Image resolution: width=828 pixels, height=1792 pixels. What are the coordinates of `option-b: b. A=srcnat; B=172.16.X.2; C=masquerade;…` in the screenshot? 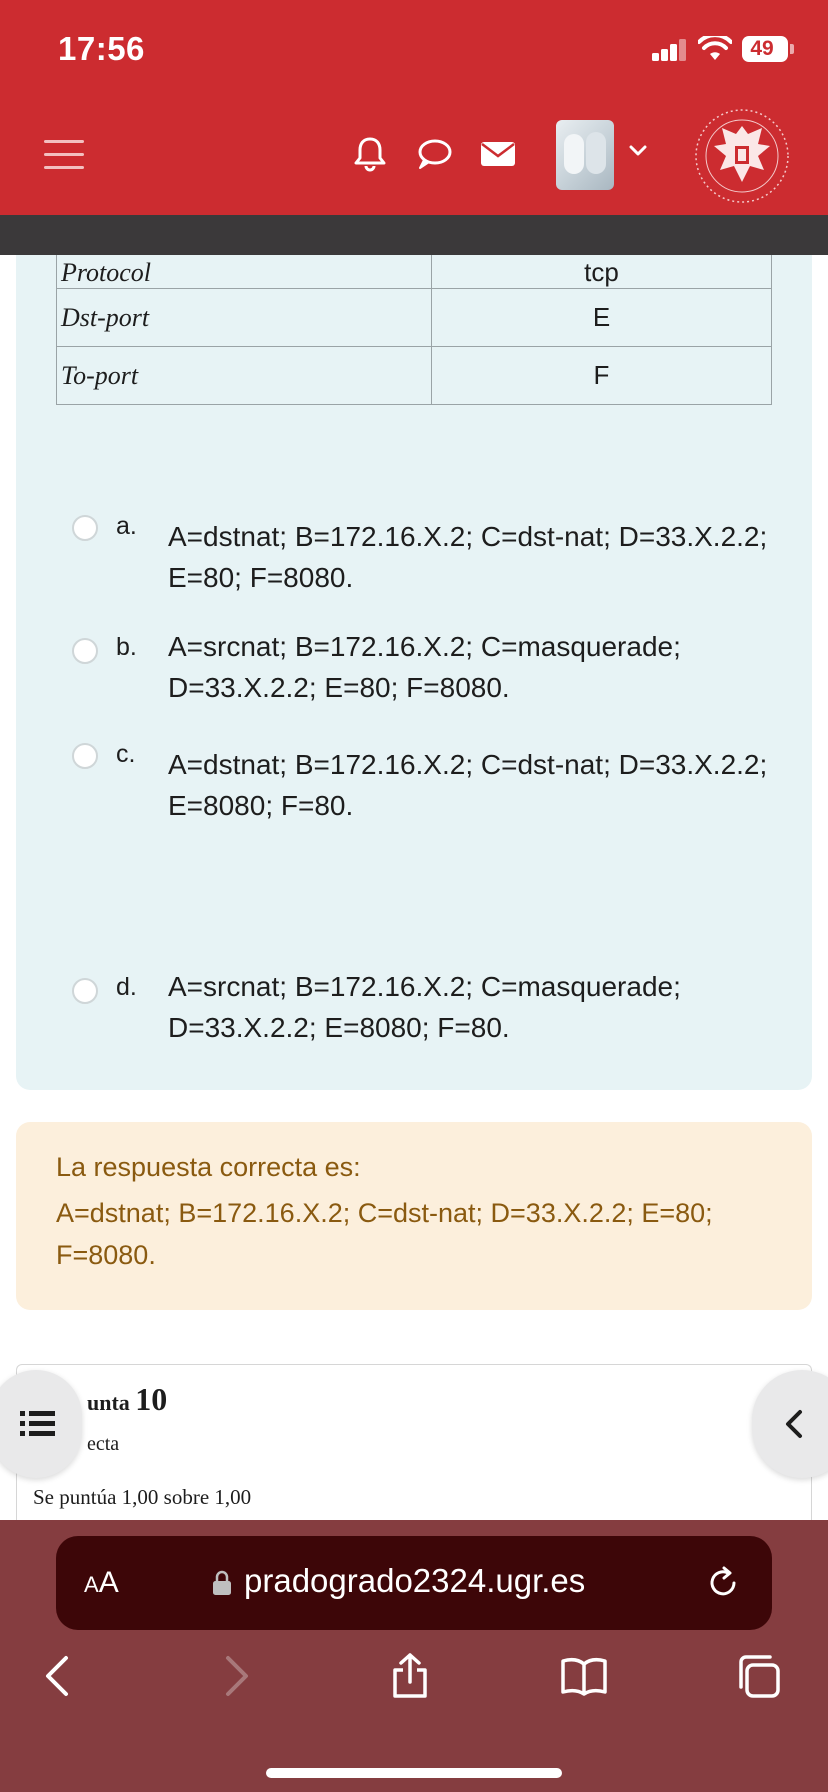 It's located at (422, 666).